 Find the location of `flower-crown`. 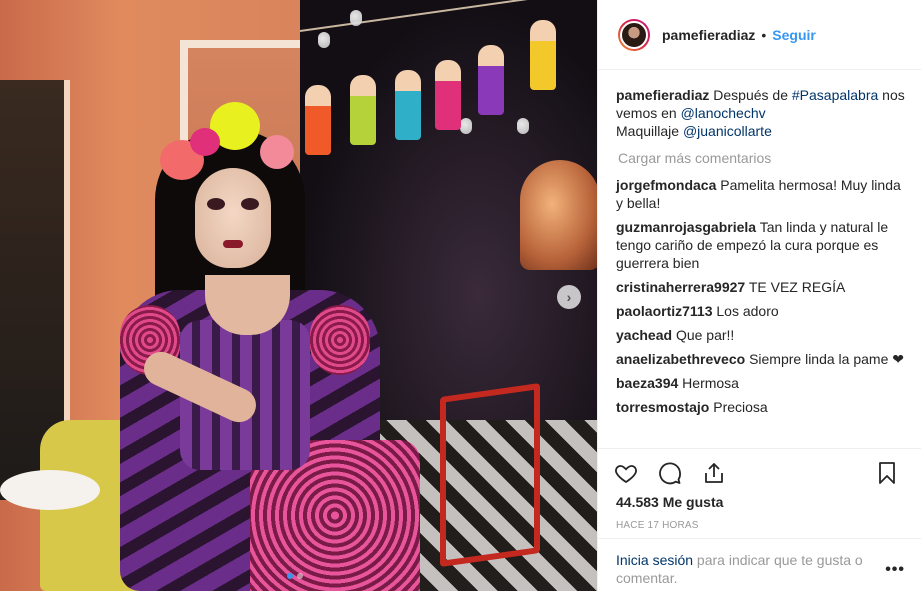

flower-crown is located at coordinates (230, 140).